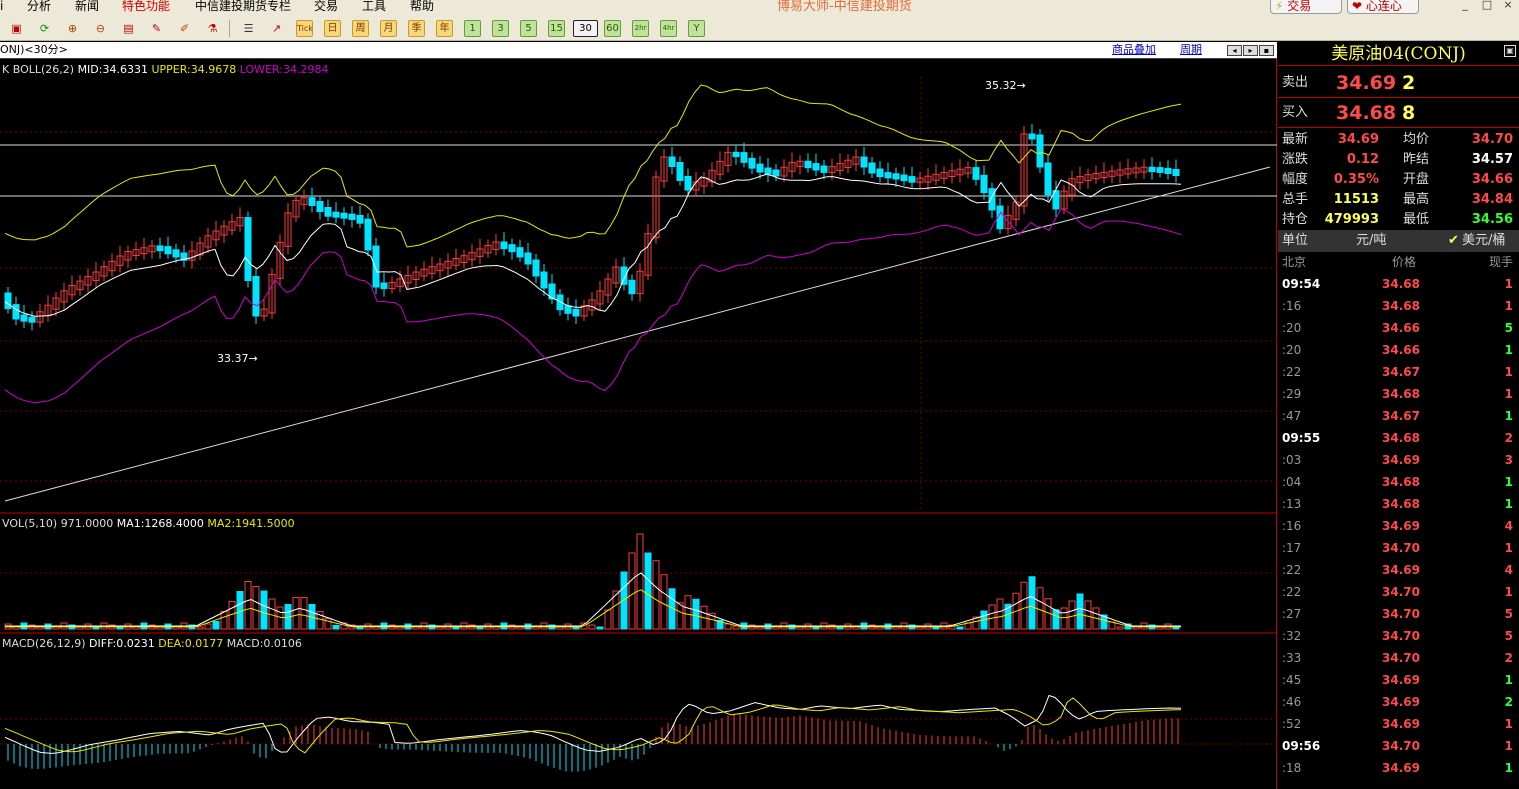 This screenshot has height=789, width=1519. Describe the element at coordinates (212, 28) in the screenshot. I see `filter-icon: ⚗` at that location.